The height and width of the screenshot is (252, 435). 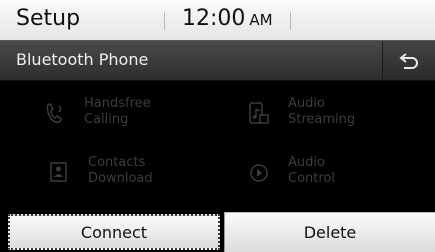 What do you see at coordinates (120, 178) in the screenshot?
I see `label-line-2: Download` at bounding box center [120, 178].